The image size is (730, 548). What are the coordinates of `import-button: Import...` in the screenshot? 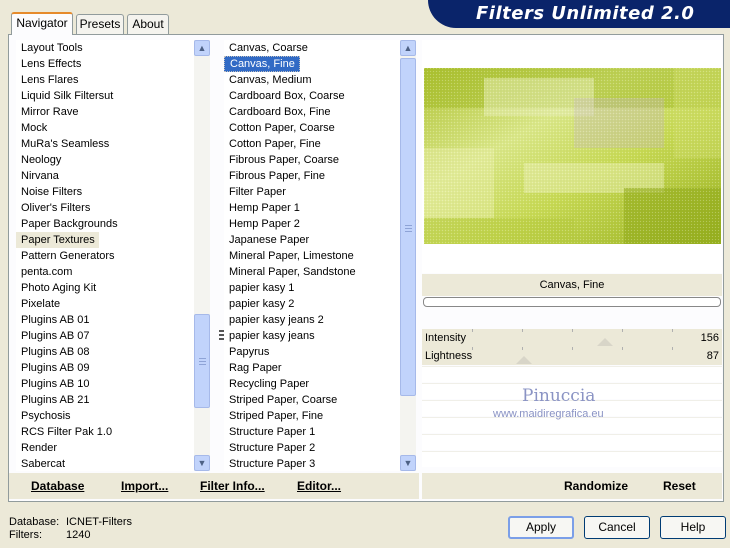 It's located at (144, 486).